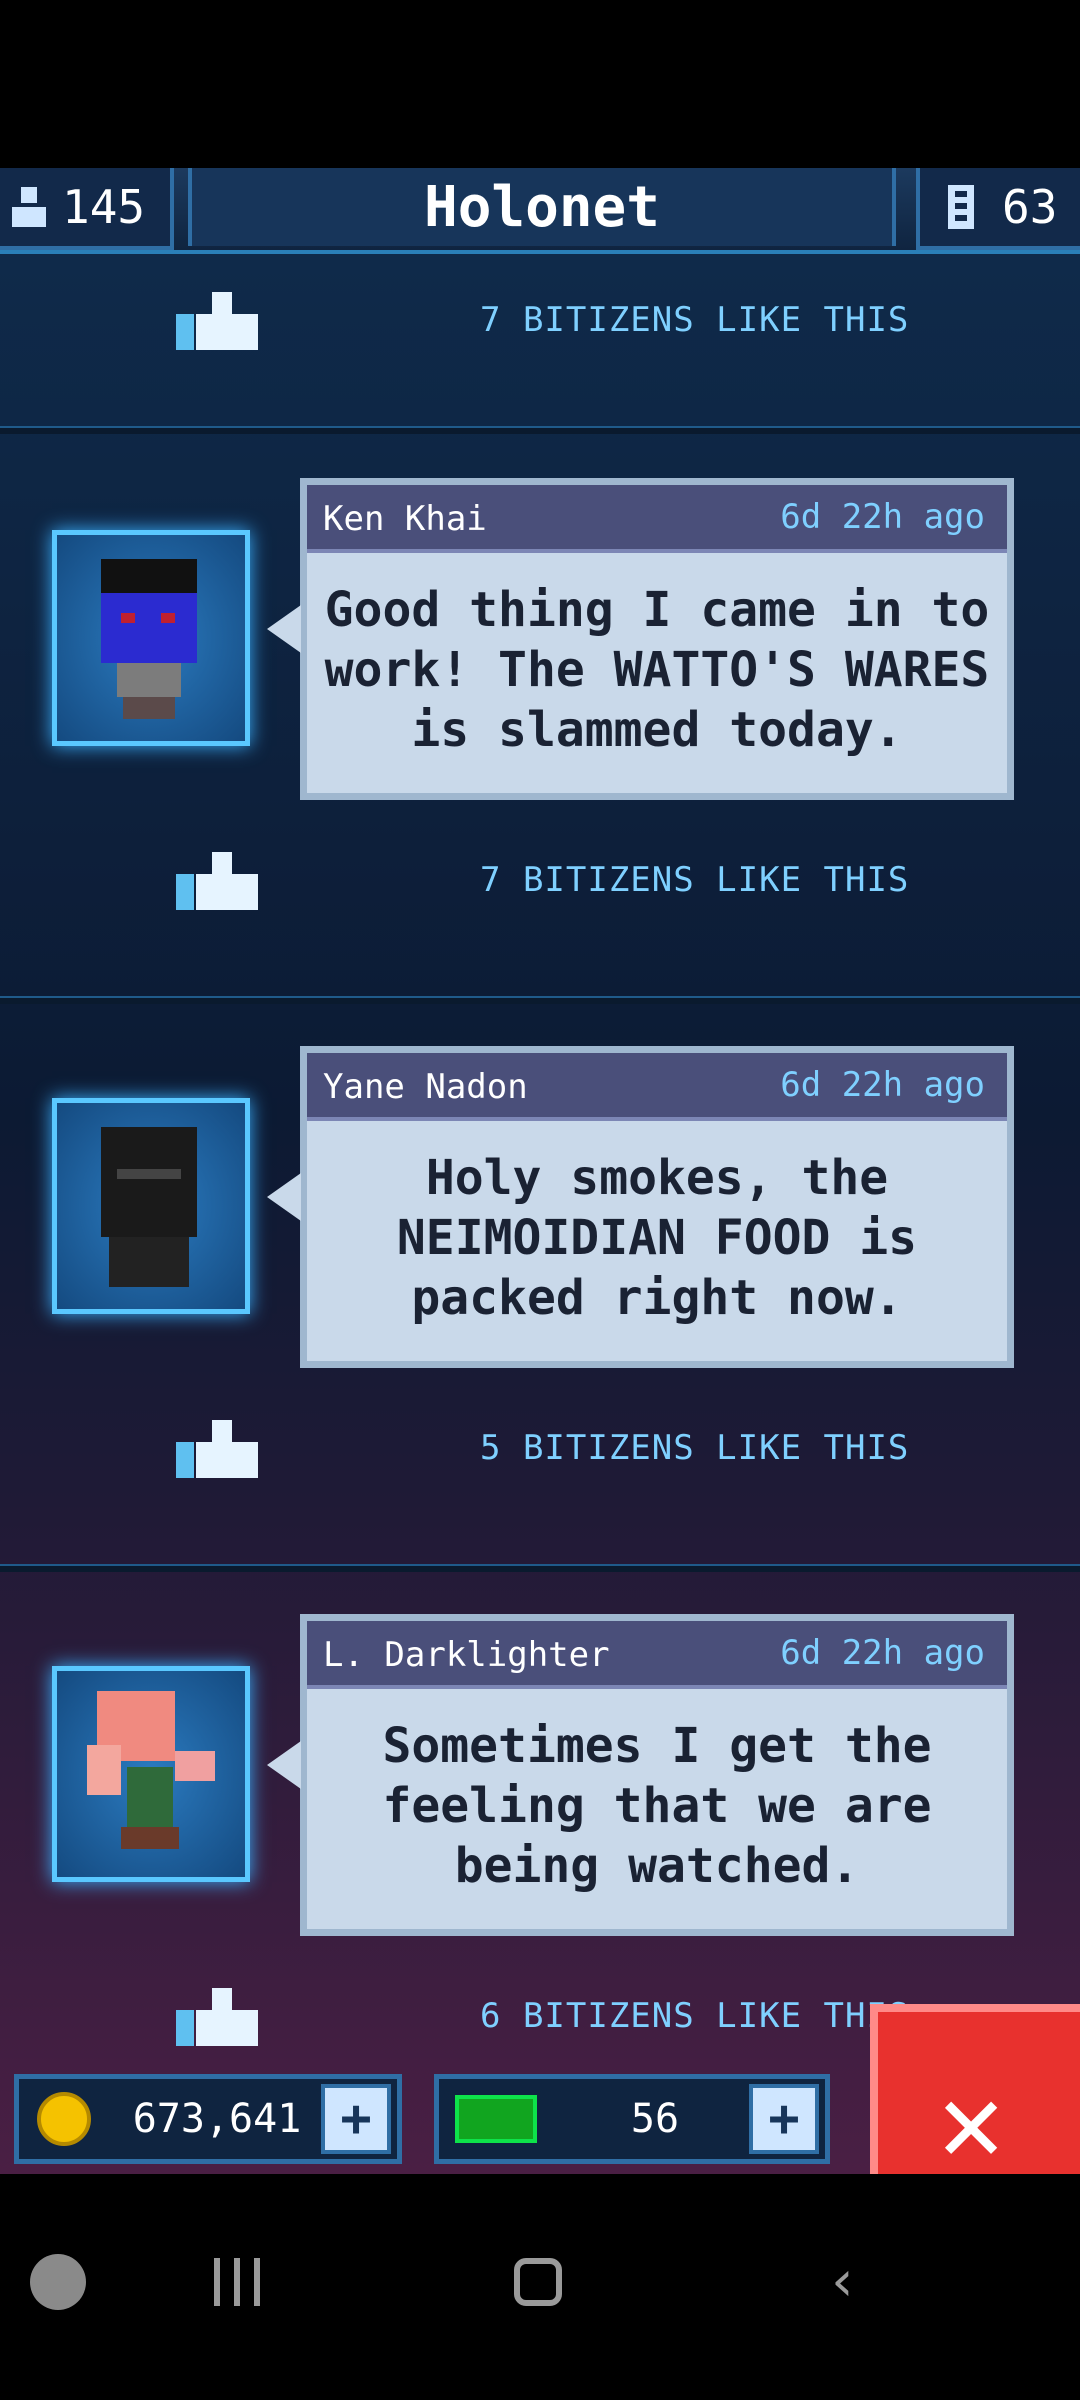  What do you see at coordinates (58, 2282) in the screenshot?
I see `game-launcher-icon` at bounding box center [58, 2282].